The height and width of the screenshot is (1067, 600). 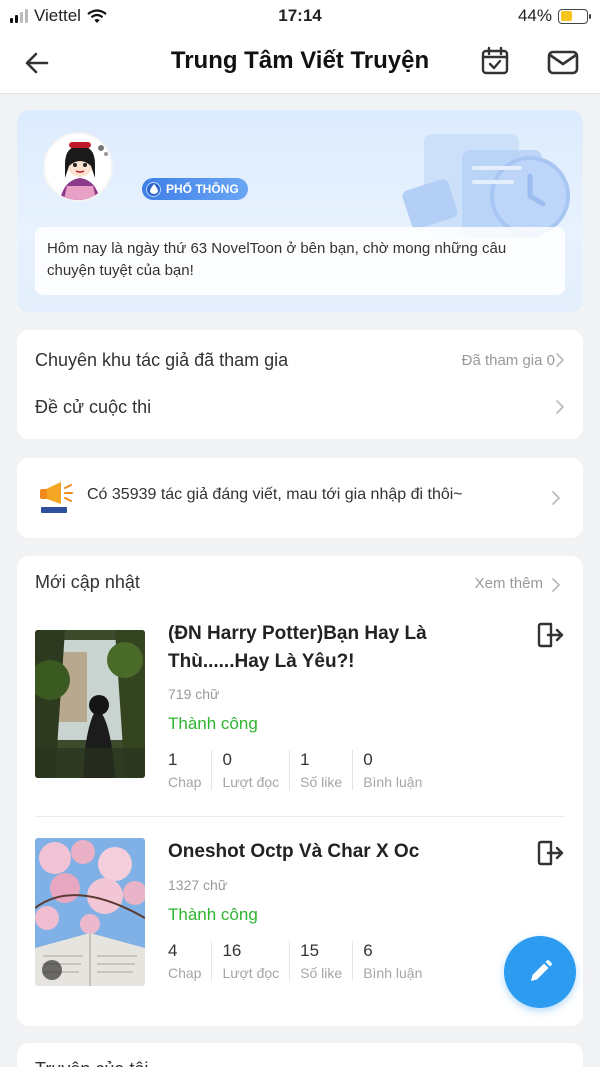 What do you see at coordinates (202, 189) in the screenshot?
I see `badge-label: PHỔ THÔNG` at bounding box center [202, 189].